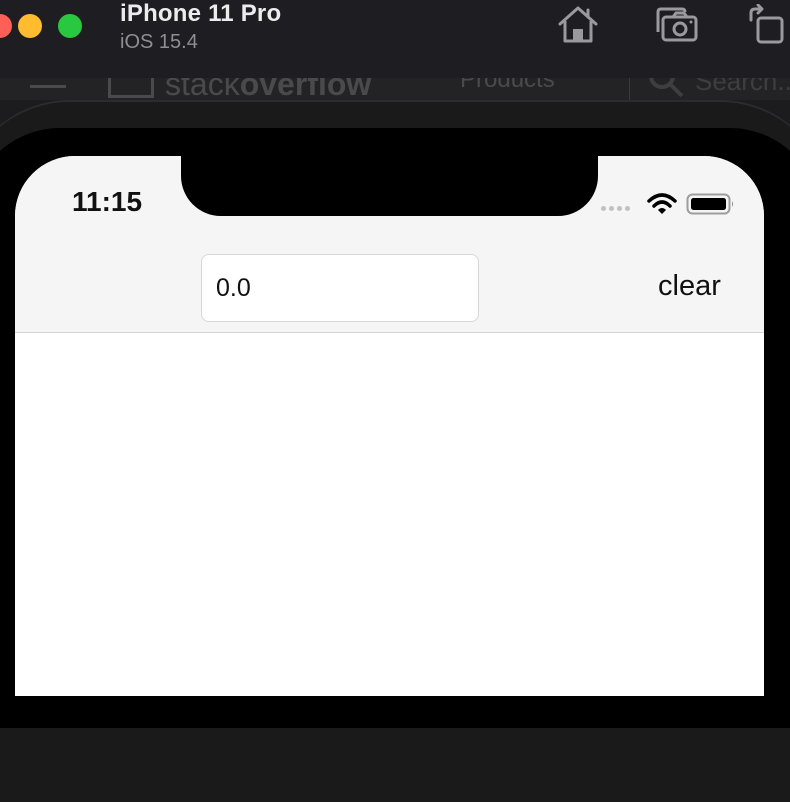 This screenshot has width=790, height=802. Describe the element at coordinates (662, 206) in the screenshot. I see `wifi-icon` at that location.